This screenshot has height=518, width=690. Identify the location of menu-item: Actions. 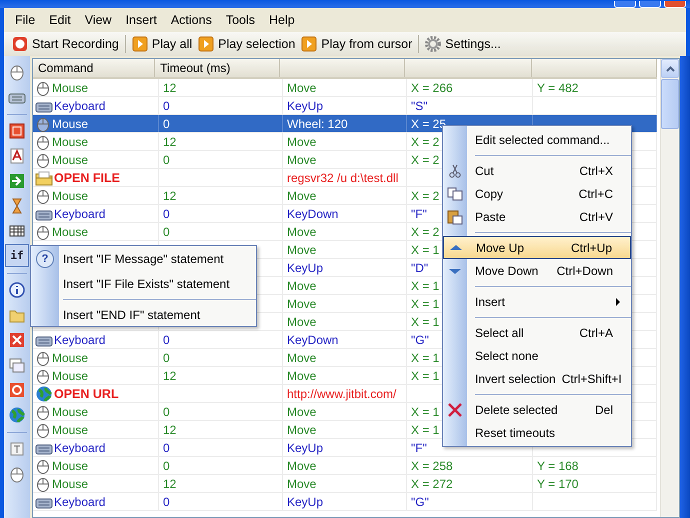
(191, 20).